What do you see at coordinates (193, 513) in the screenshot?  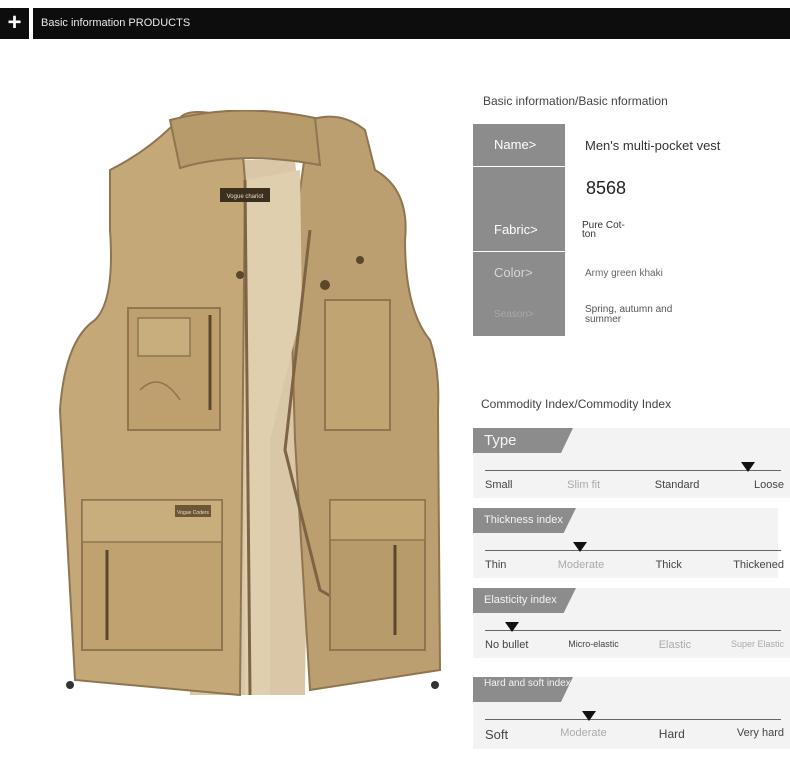 I see `vest-label-text: Vogue Coders` at bounding box center [193, 513].